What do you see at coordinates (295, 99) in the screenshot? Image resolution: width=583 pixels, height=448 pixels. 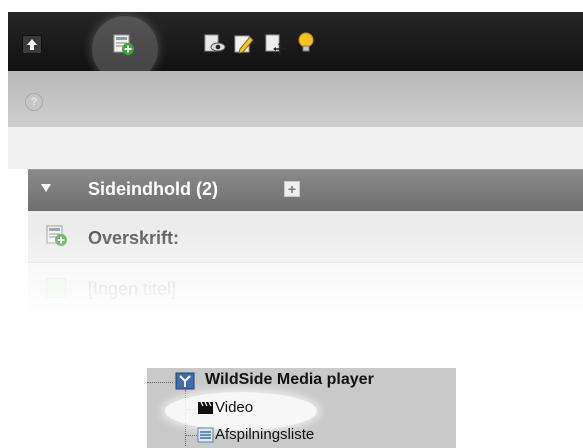 I see `info-bar` at bounding box center [295, 99].